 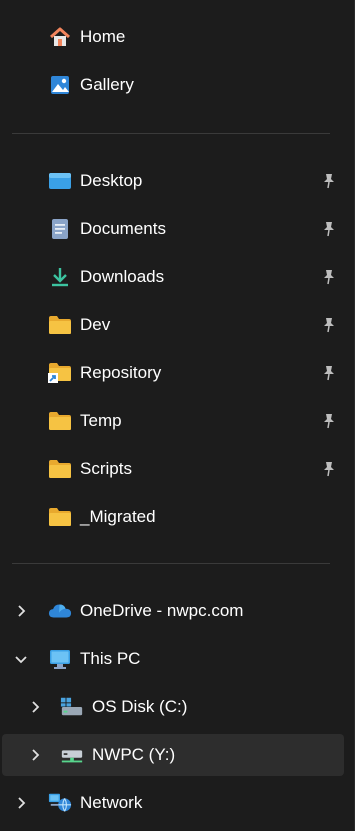 What do you see at coordinates (60, 277) in the screenshot?
I see `download-icon` at bounding box center [60, 277].